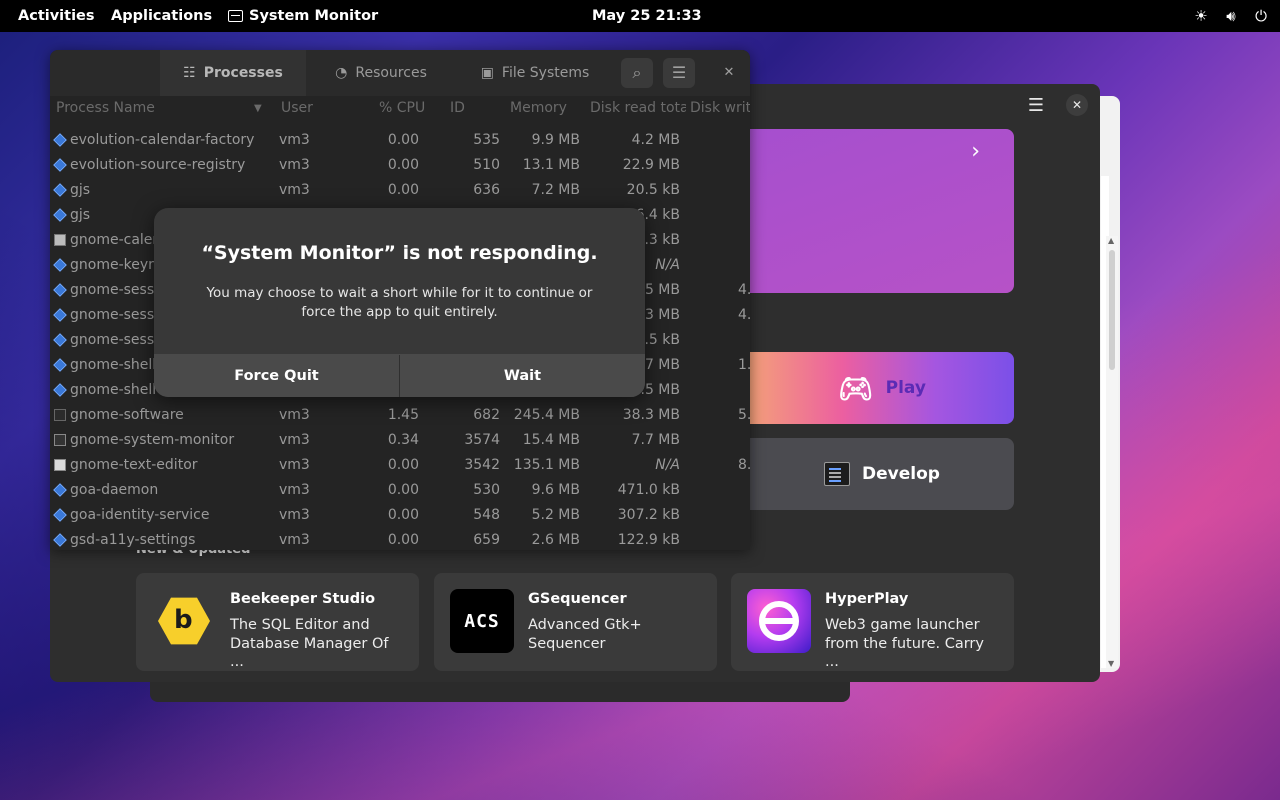 The height and width of the screenshot is (800, 1280). Describe the element at coordinates (901, 474) in the screenshot. I see `category-develop-label: Develop` at that location.